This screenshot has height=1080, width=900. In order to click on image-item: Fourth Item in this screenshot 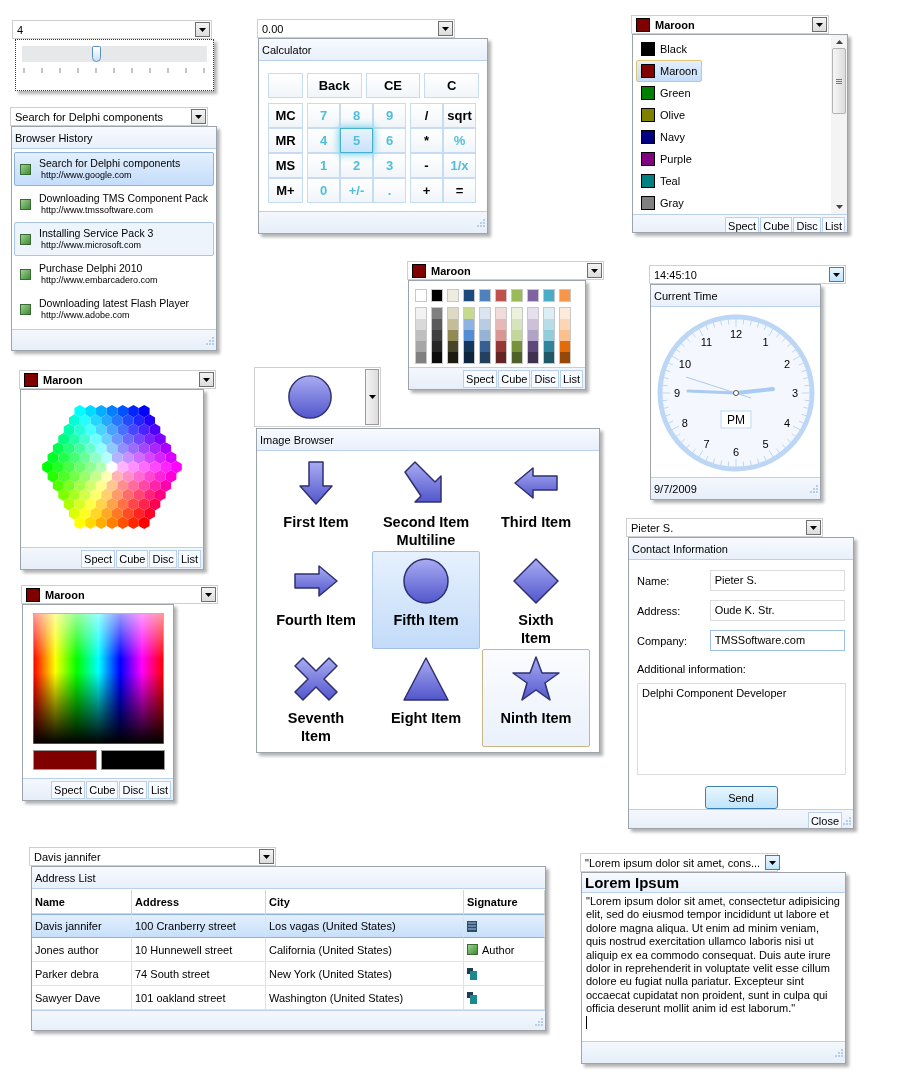, I will do `click(316, 600)`.